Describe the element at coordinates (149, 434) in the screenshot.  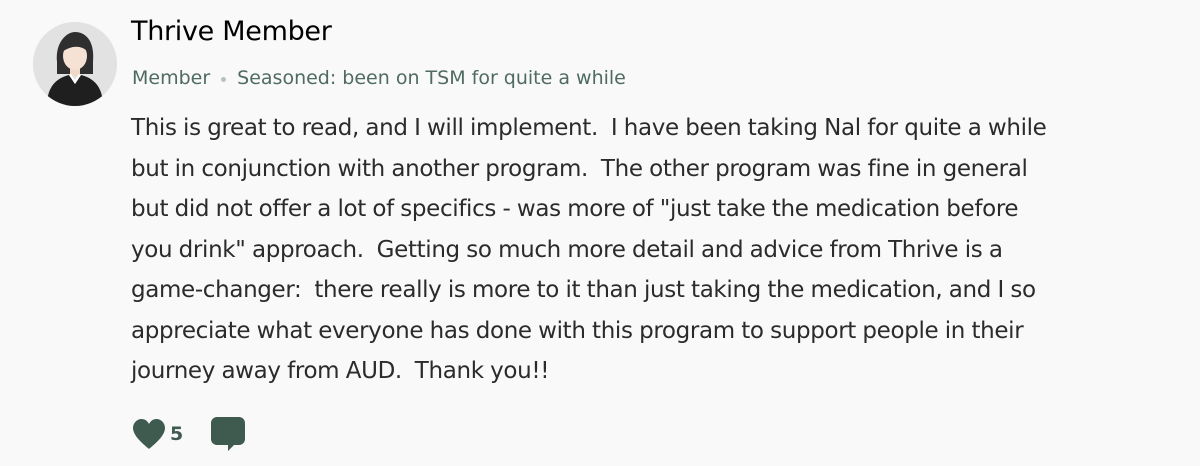
I see `heart-icon` at that location.